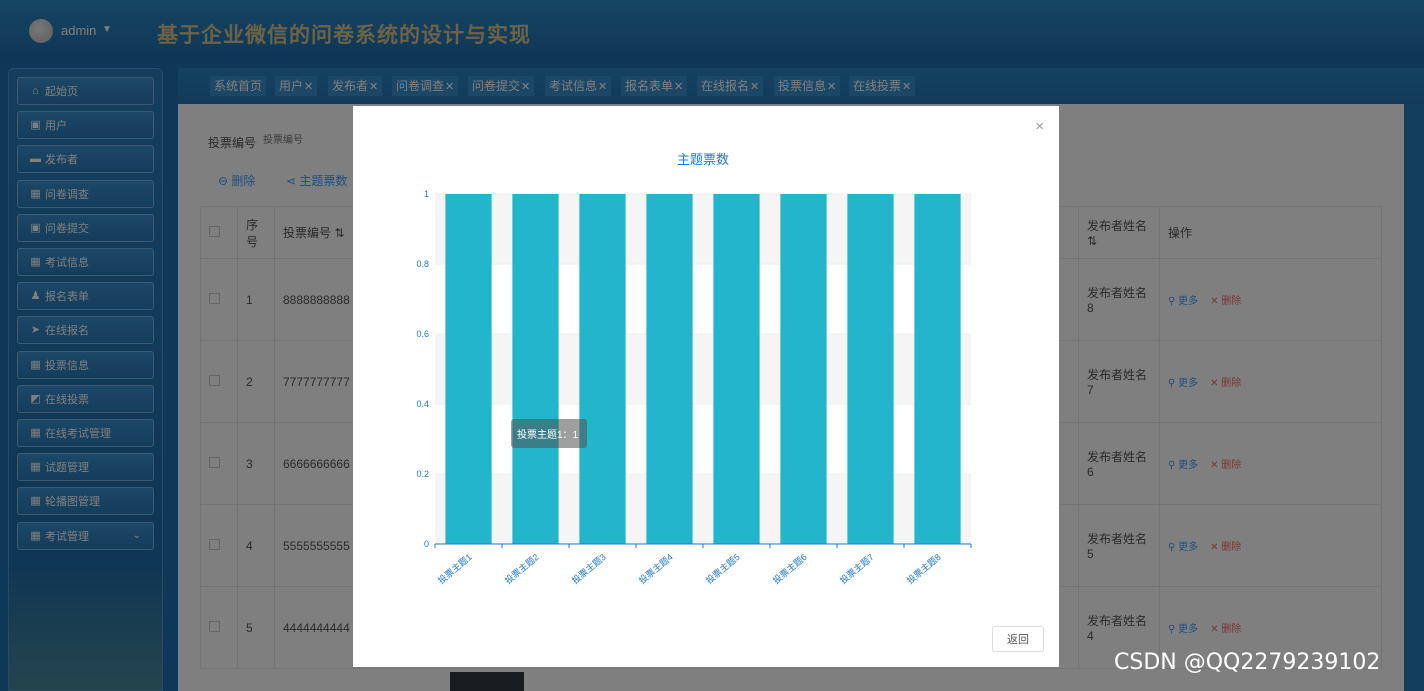  I want to click on tooltip-text: 投票主题1：1, so click(548, 434).